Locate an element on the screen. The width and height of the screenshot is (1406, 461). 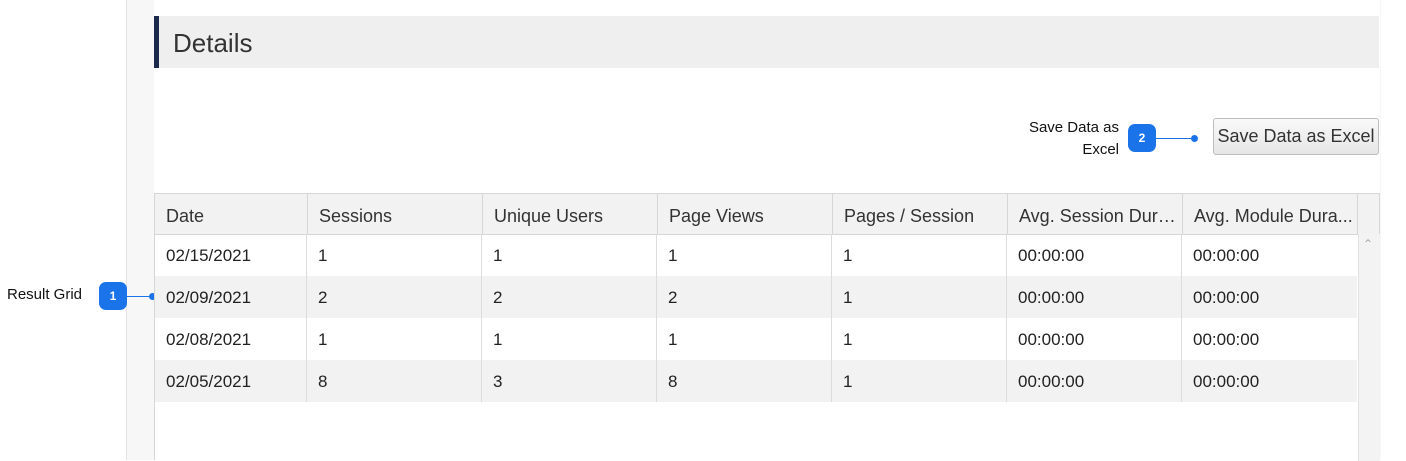
chevron-up-icon: ⌃ is located at coordinates (1368, 244).